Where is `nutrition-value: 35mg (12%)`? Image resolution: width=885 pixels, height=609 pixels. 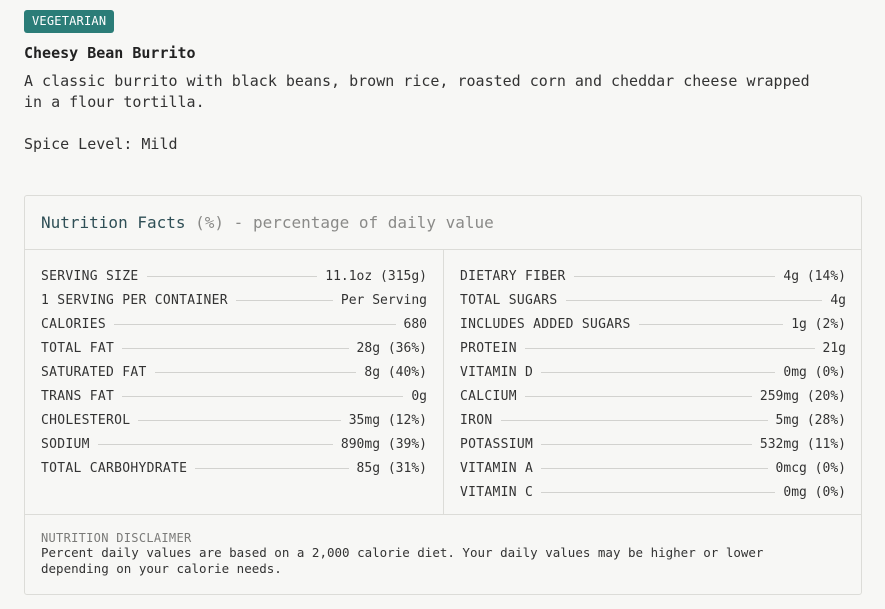
nutrition-value: 35mg (12%) is located at coordinates (387, 420).